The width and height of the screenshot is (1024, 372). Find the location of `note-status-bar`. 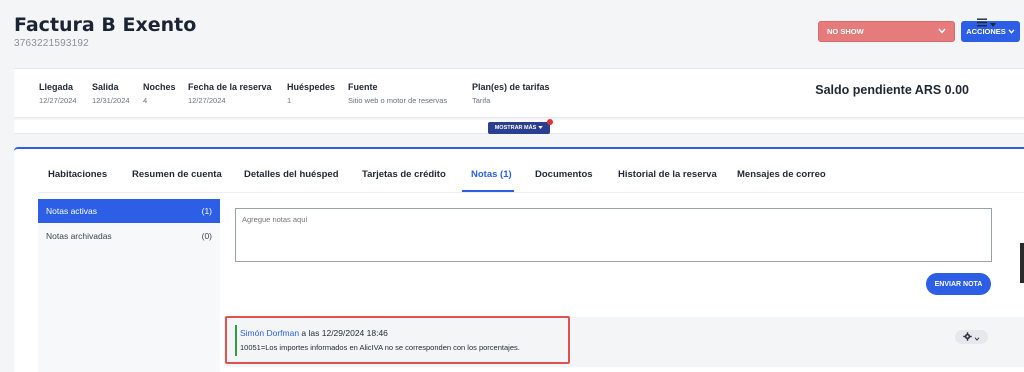

note-status-bar is located at coordinates (236, 340).